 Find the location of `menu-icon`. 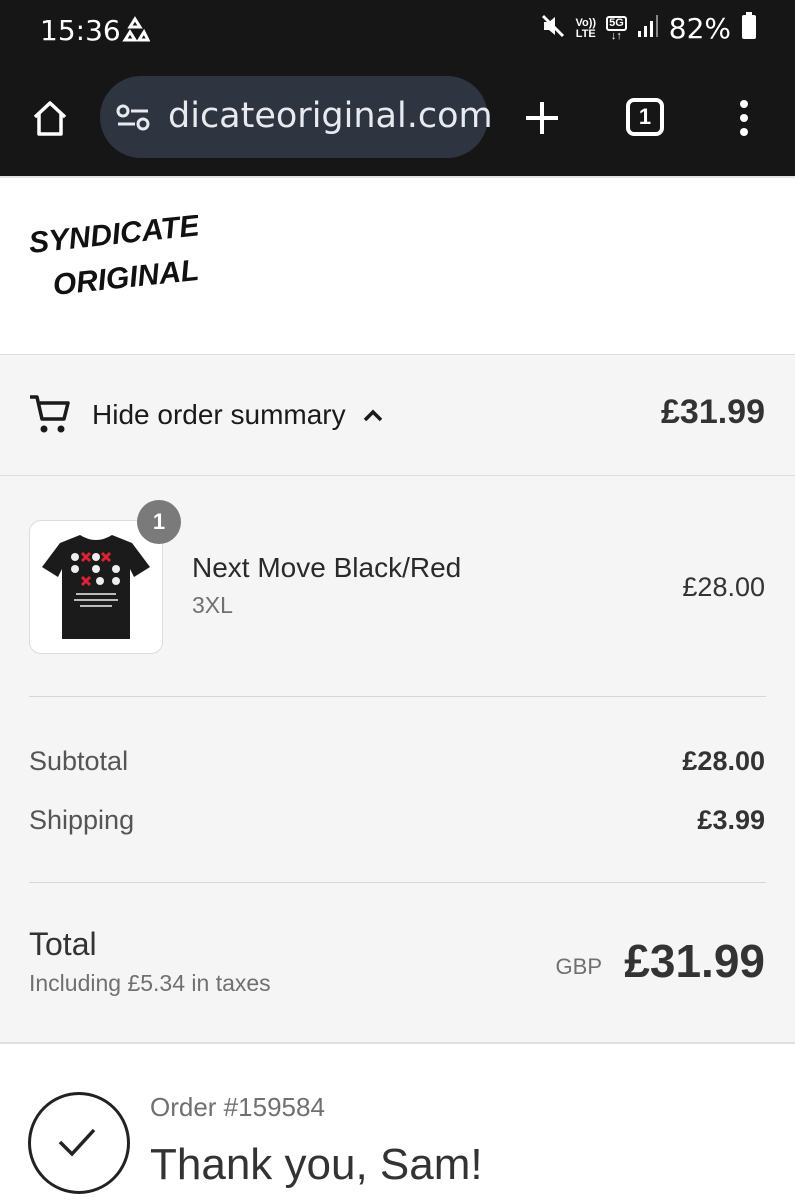

menu-icon is located at coordinates (744, 120).